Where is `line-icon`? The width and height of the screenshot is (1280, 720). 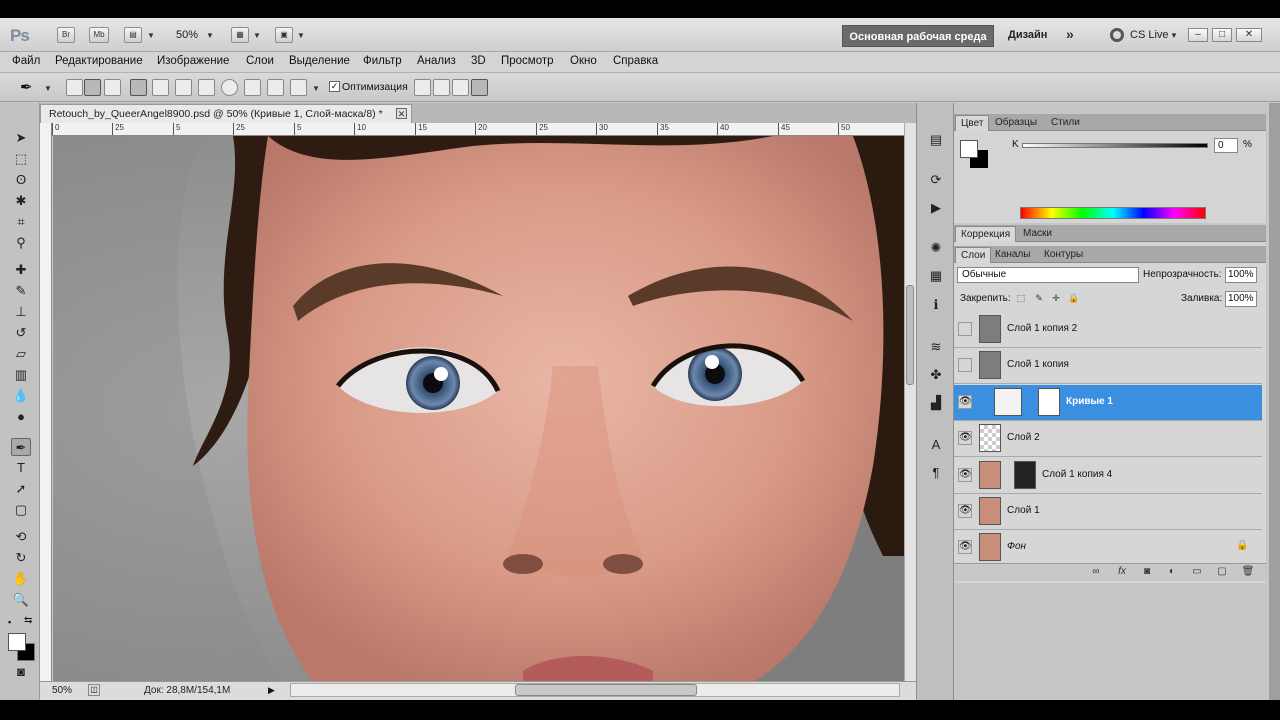
line-icon is located at coordinates (275, 87).